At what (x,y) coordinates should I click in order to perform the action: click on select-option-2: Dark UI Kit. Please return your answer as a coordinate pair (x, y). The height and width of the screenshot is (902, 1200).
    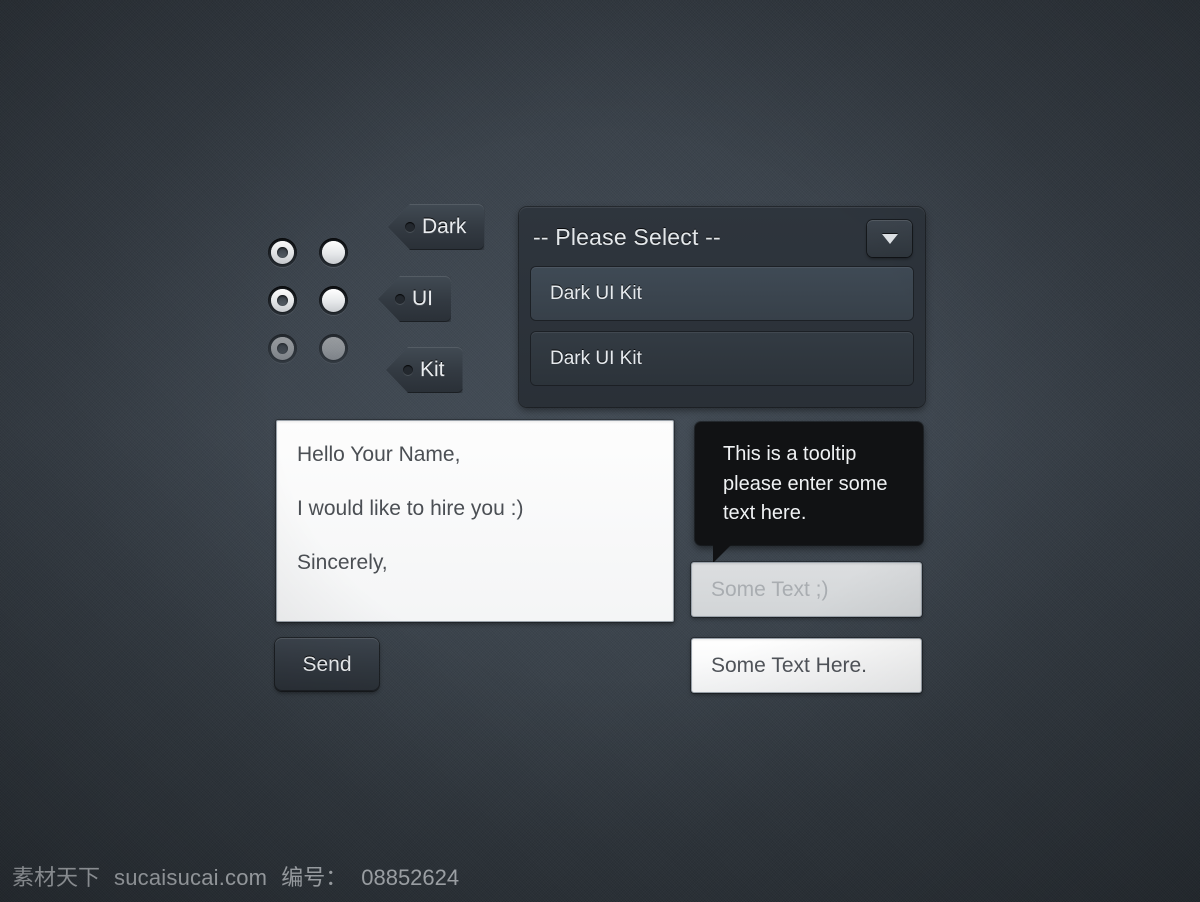
    Looking at the image, I should click on (722, 358).